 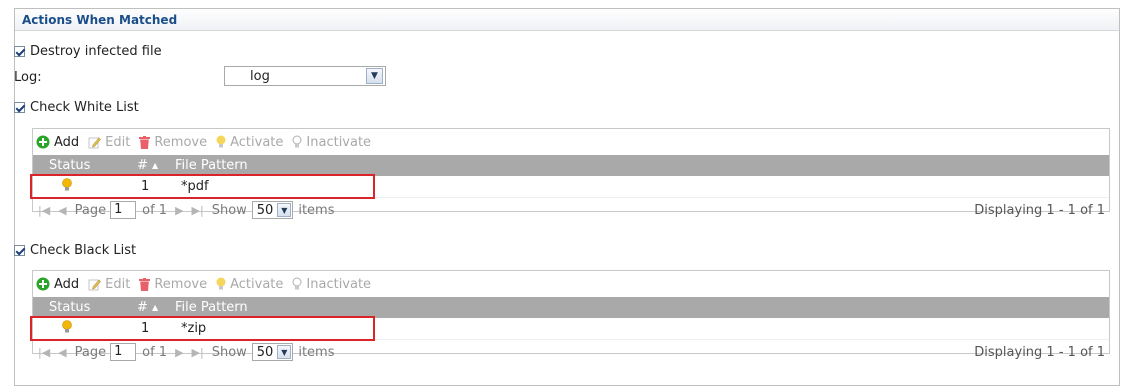 I want to click on white-list-row: Check White List, so click(x=76, y=107).